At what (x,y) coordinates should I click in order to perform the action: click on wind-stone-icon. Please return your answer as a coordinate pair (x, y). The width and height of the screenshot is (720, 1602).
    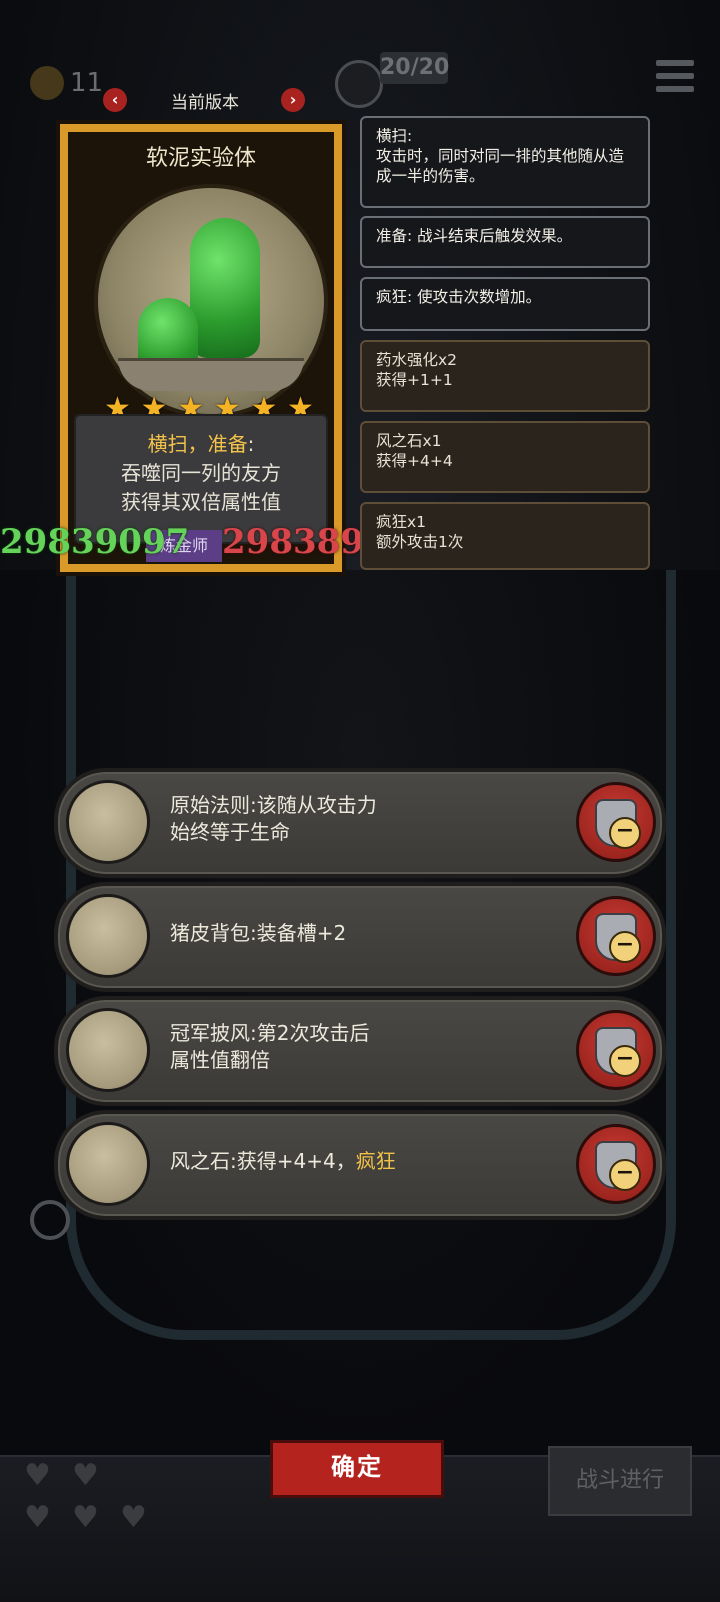
    Looking at the image, I should click on (108, 1164).